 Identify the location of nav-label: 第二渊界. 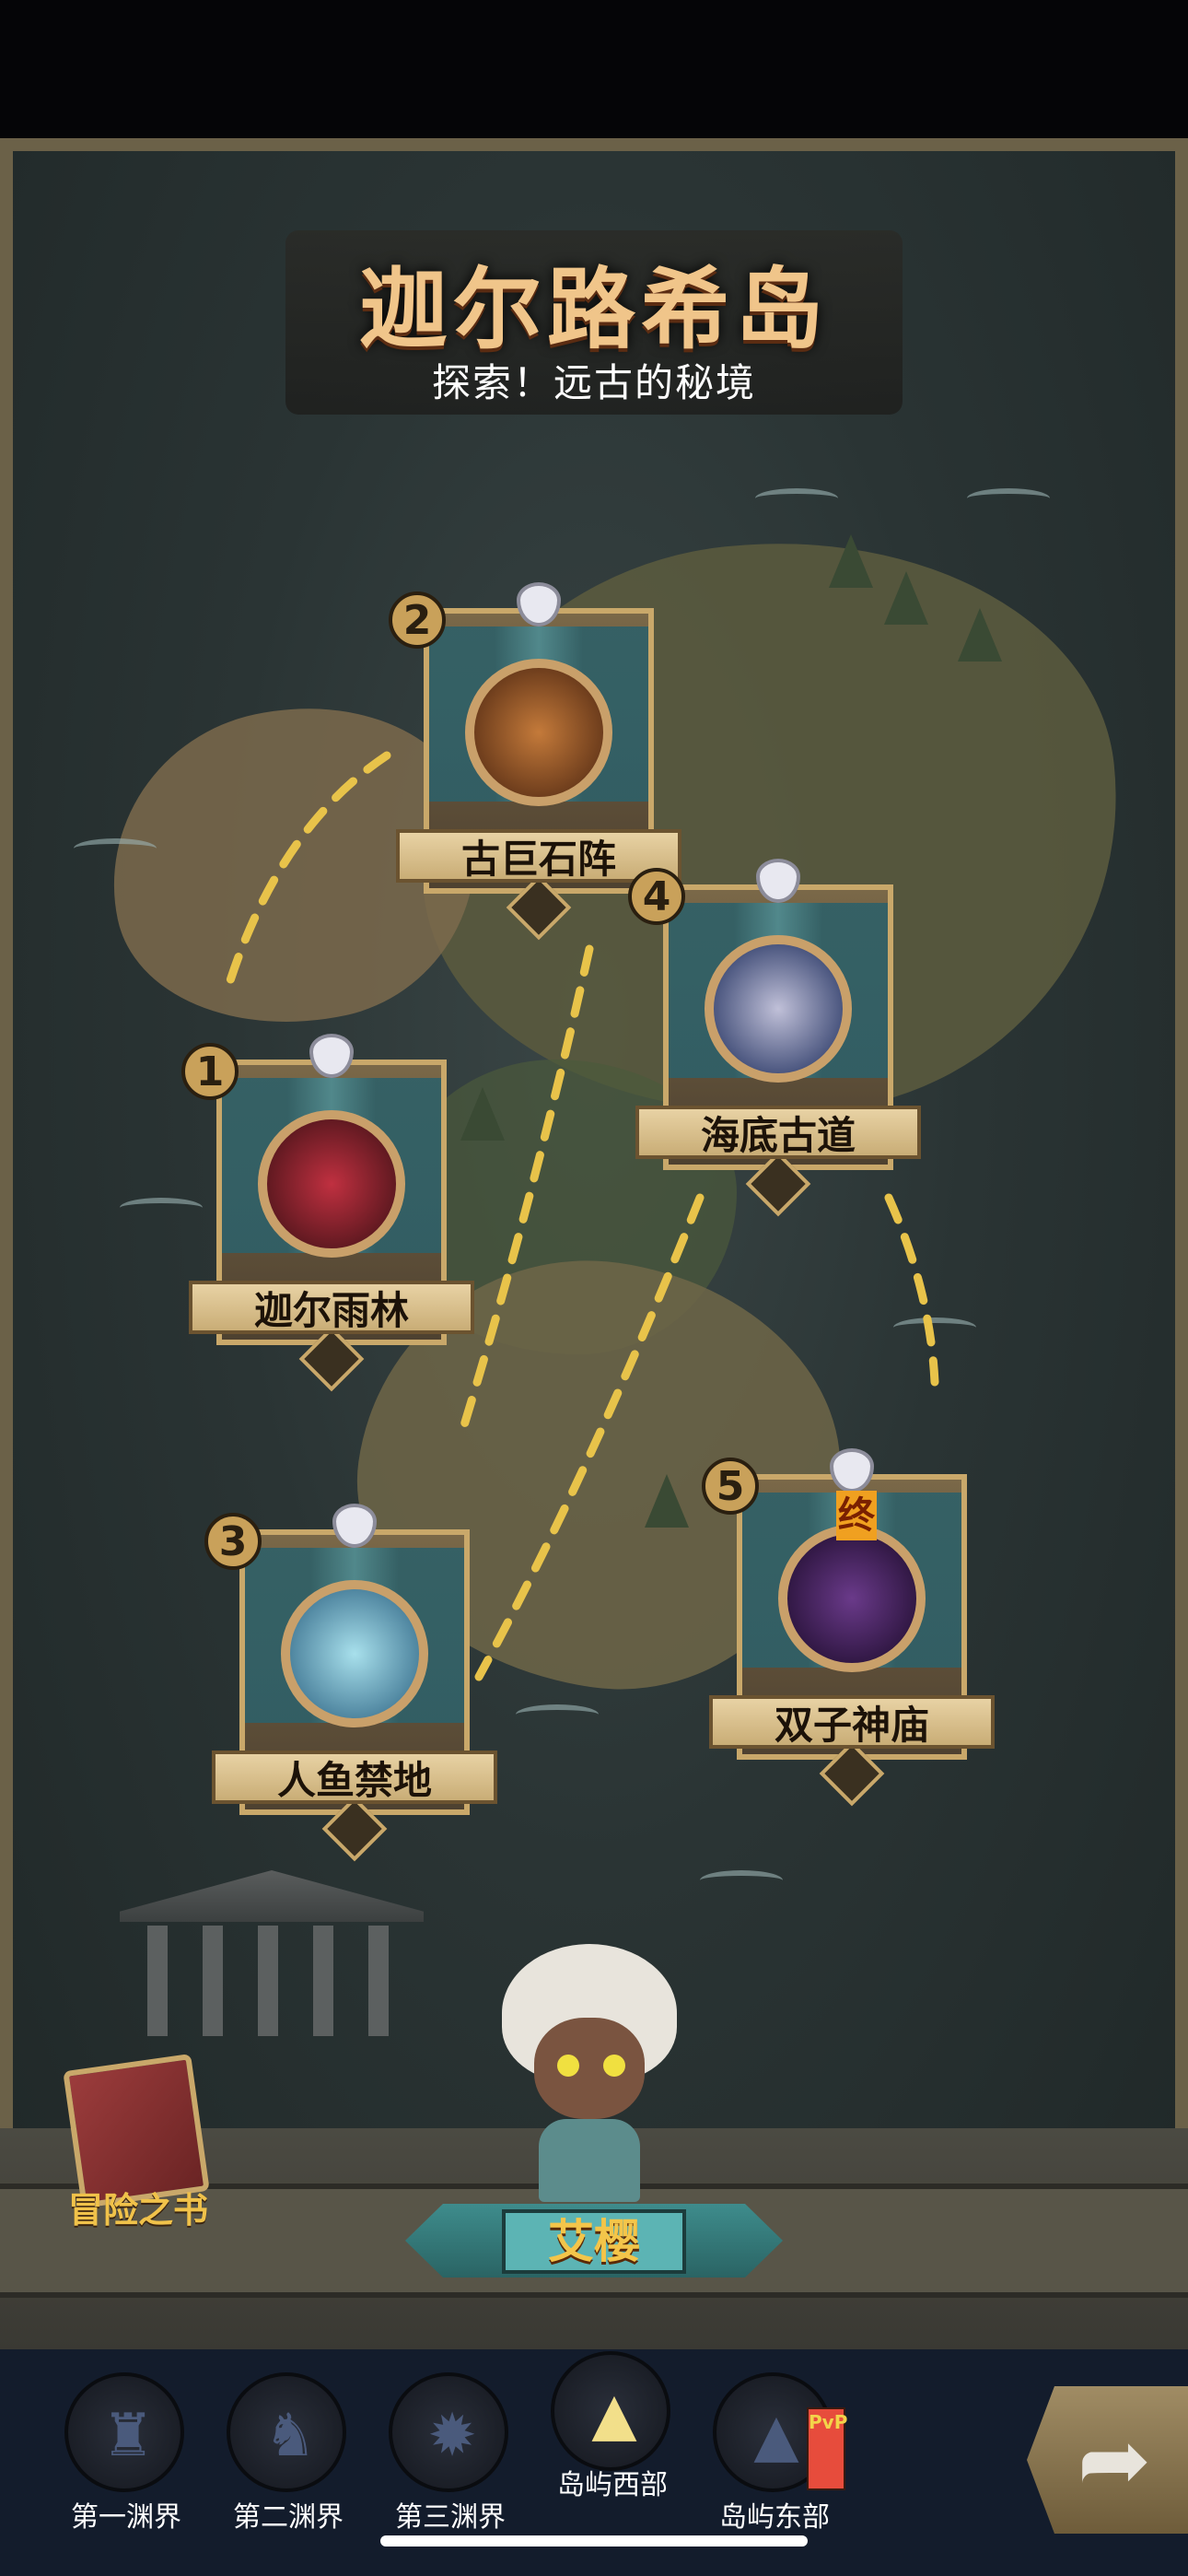
(288, 2517).